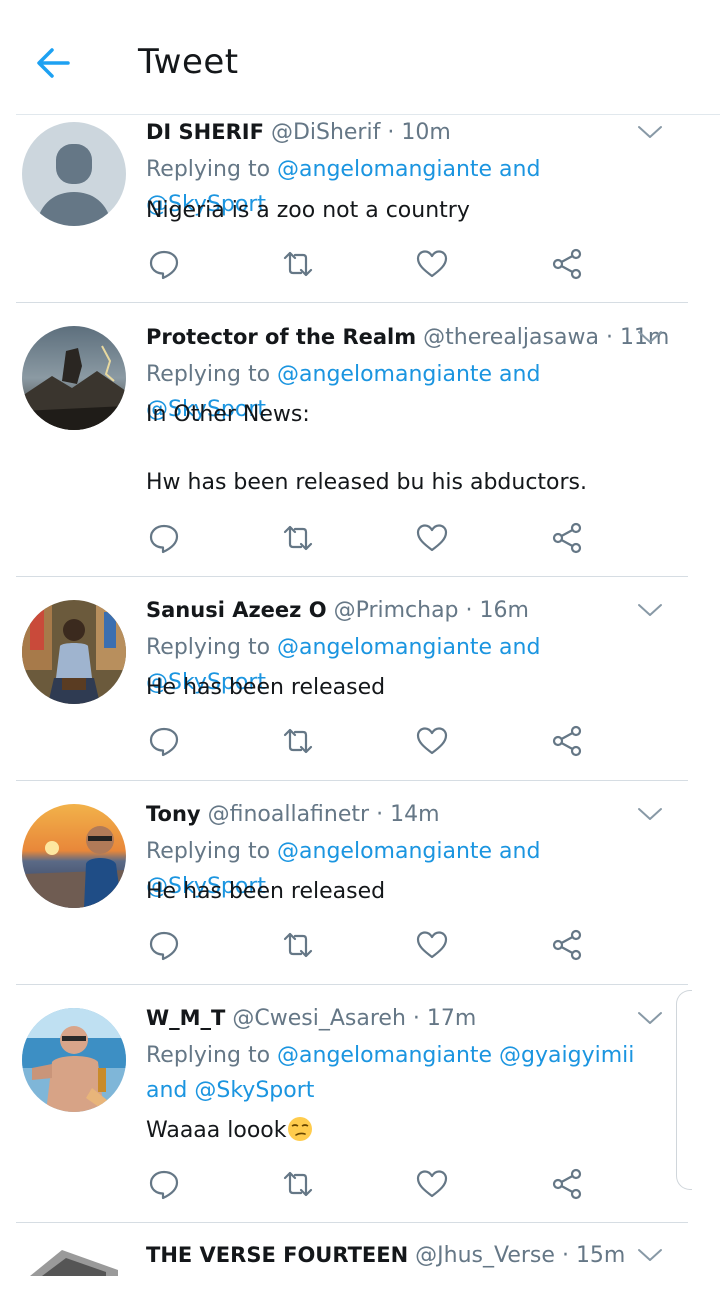 Image resolution: width=720 pixels, height=1292 pixels. I want to click on tweet-text: Waaaa loook, so click(216, 1130).